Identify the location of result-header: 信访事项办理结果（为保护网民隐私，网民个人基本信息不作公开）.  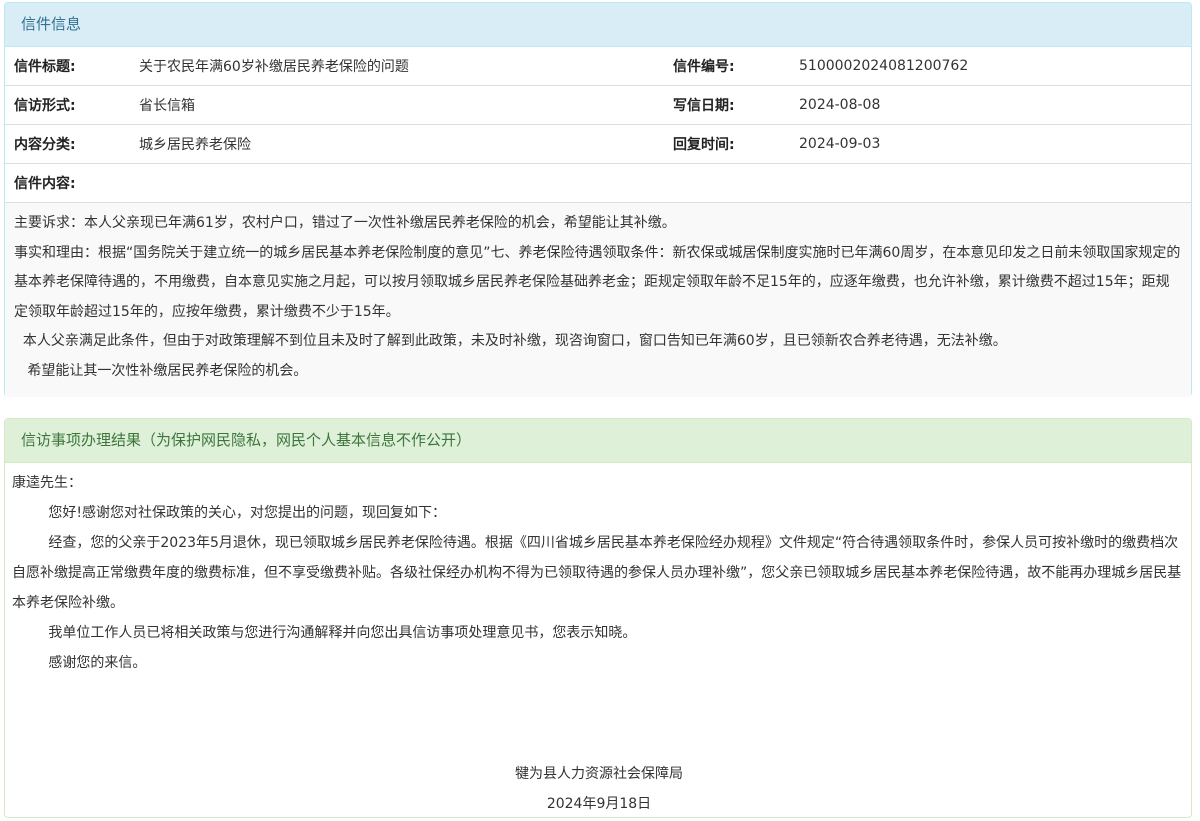
(598, 441).